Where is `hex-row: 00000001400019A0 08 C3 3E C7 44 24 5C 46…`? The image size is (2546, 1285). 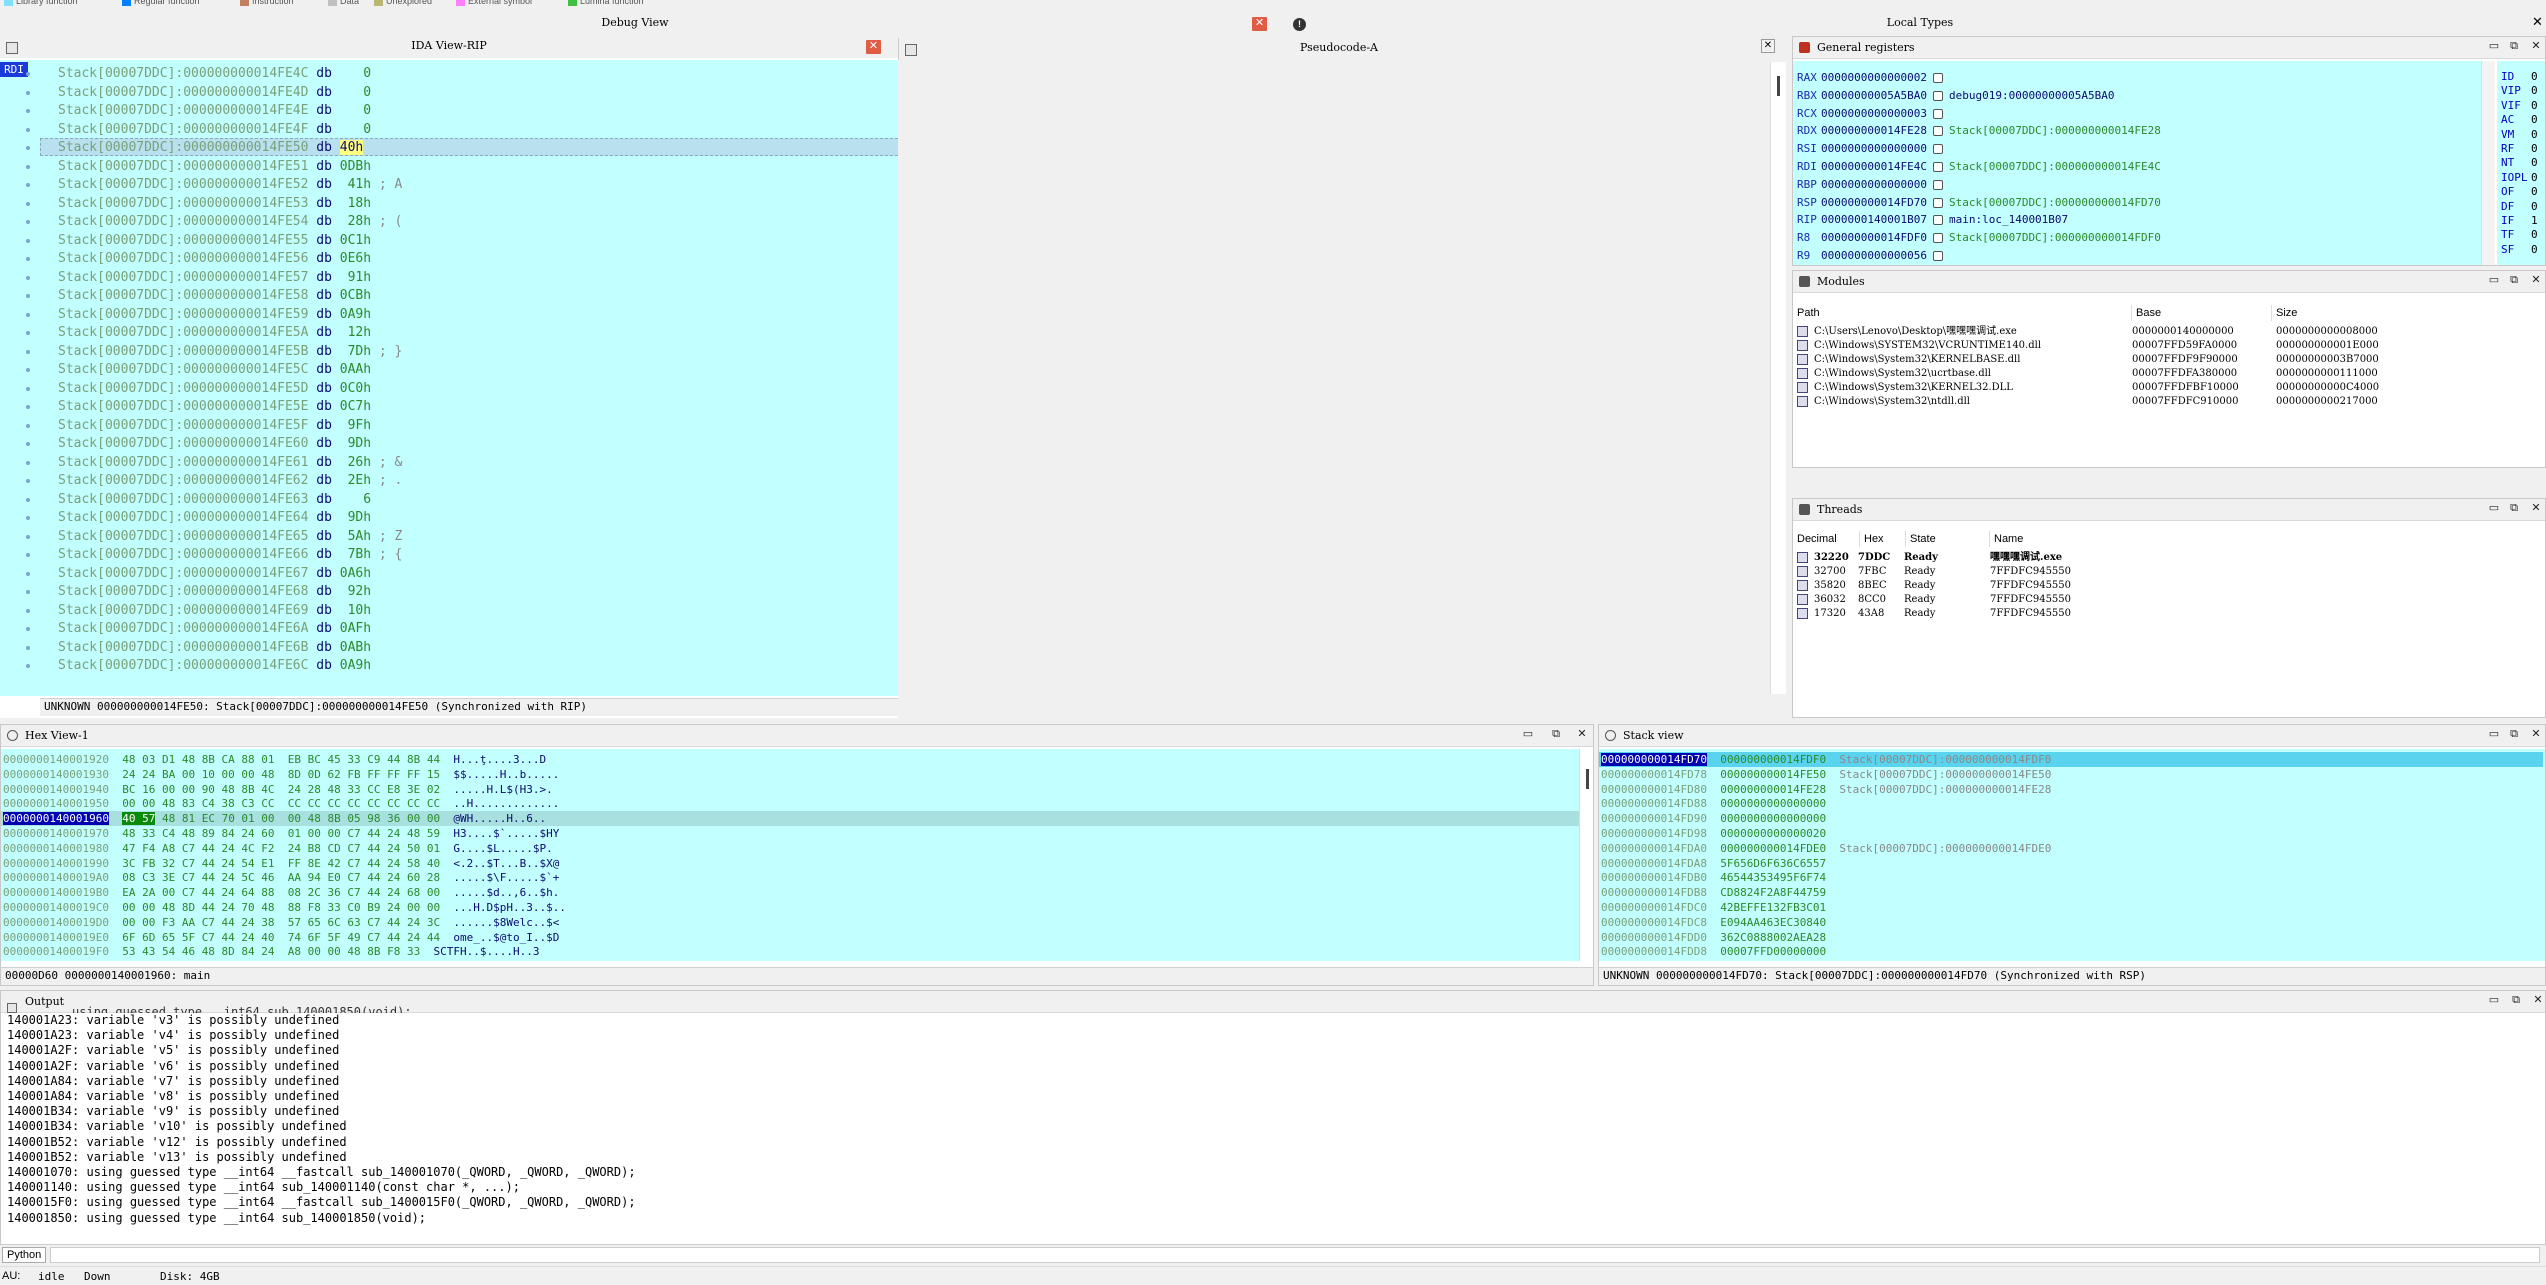 hex-row: 00000001400019A0 08 C3 3E C7 44 24 5C 46… is located at coordinates (281, 877).